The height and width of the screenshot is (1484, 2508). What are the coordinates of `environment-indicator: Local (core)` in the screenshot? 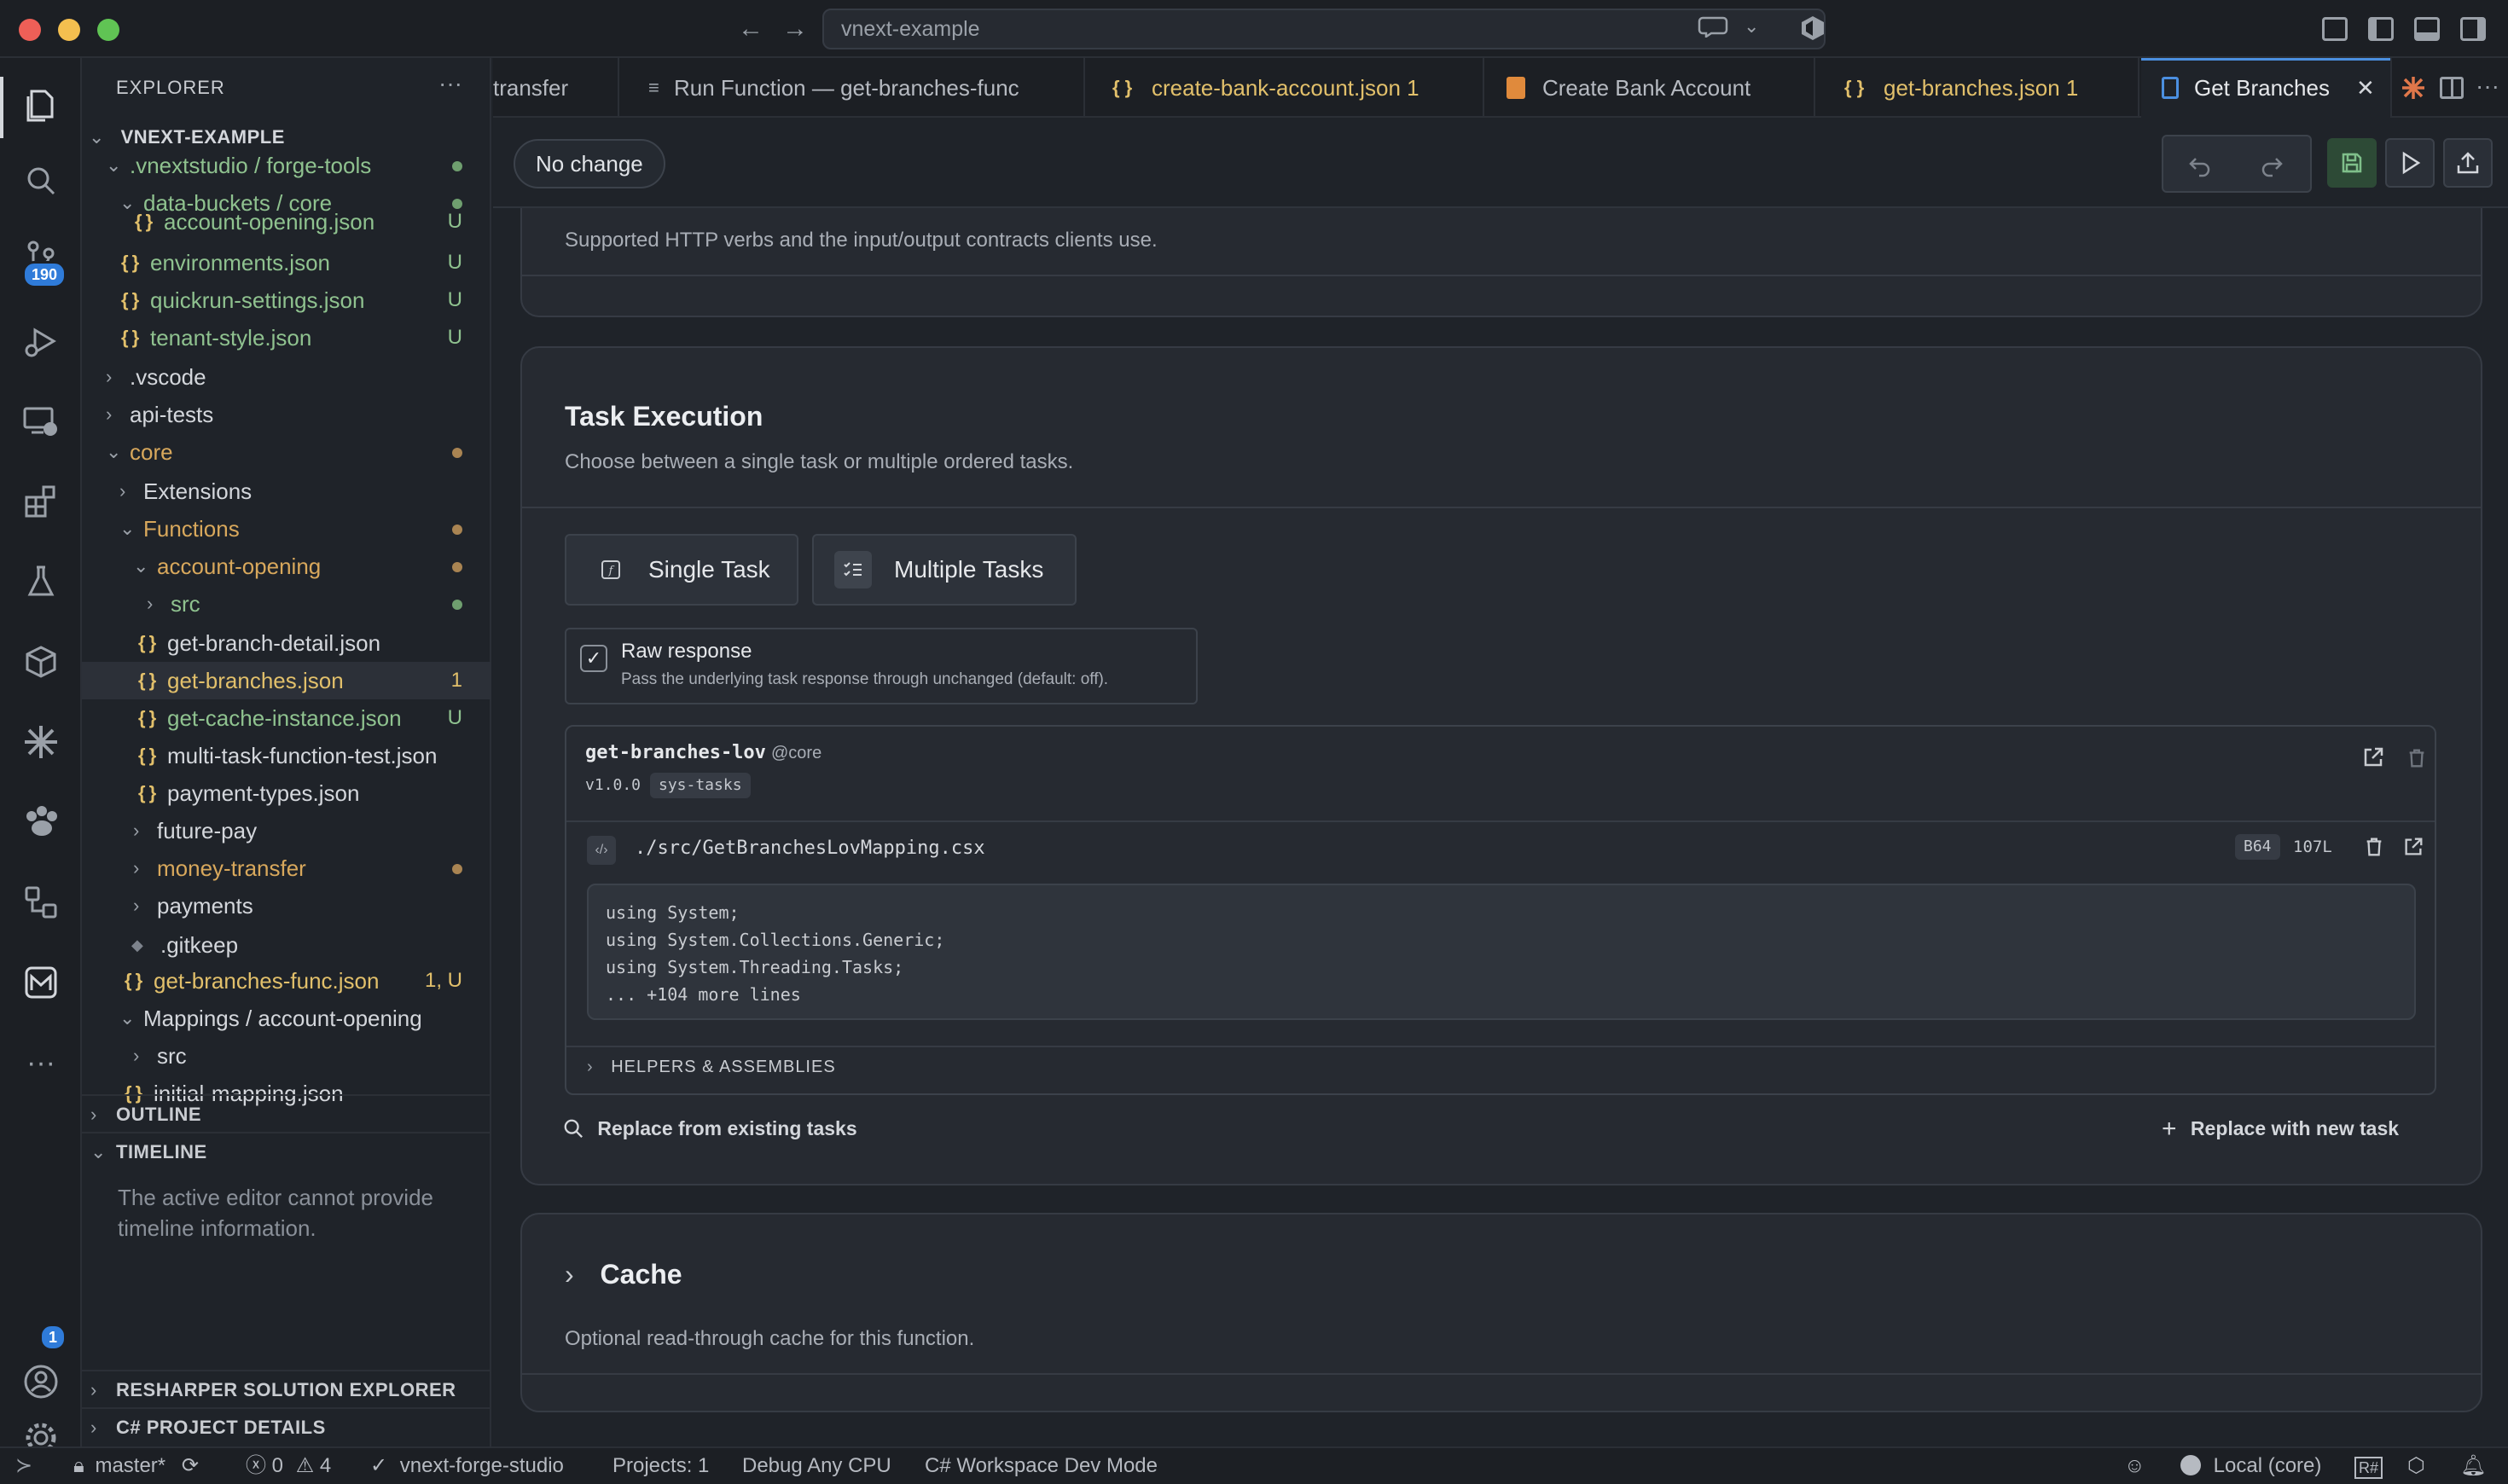 It's located at (2250, 1466).